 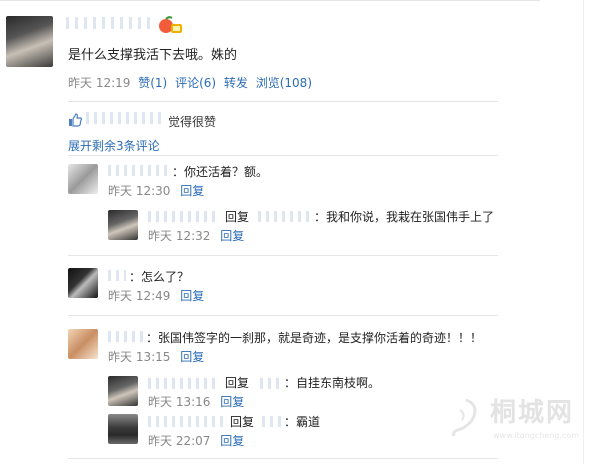 I want to click on peach-icon, so click(x=170, y=24).